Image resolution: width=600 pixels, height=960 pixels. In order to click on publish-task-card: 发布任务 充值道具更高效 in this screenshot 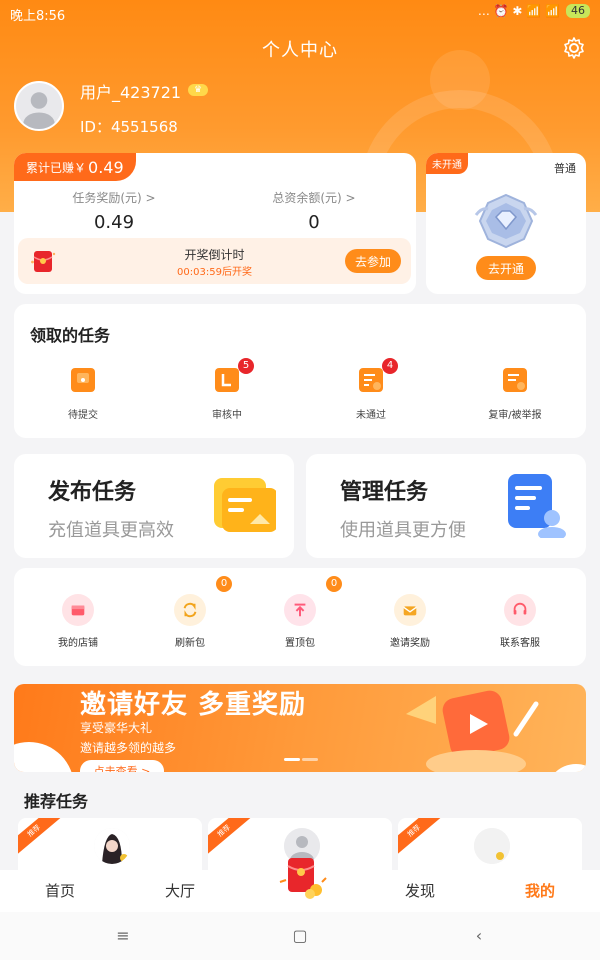, I will do `click(154, 506)`.